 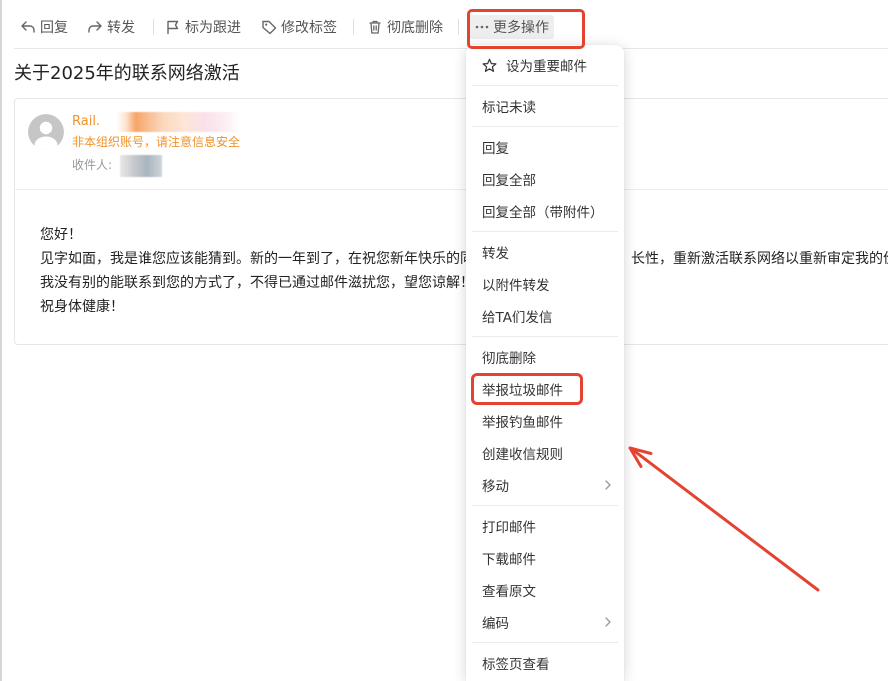 I want to click on menu-item-forward: 转发, so click(x=545, y=252).